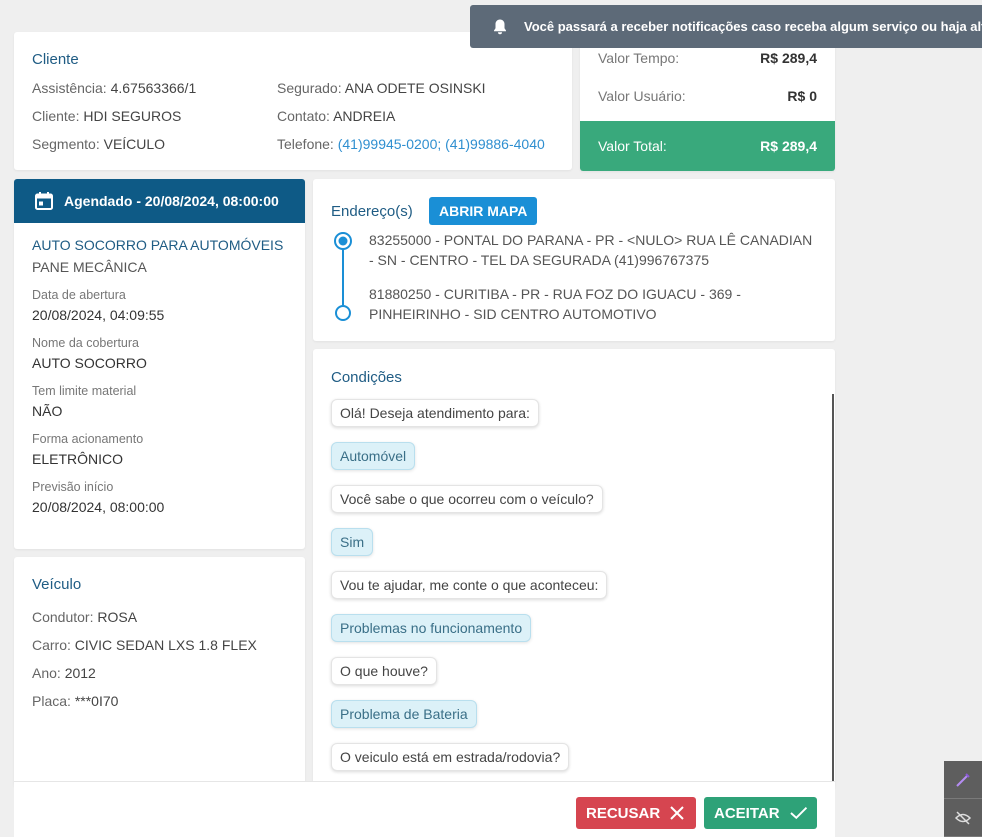 The height and width of the screenshot is (837, 982). What do you see at coordinates (431, 628) in the screenshot?
I see `chat-answer: Problemas no funcionamento` at bounding box center [431, 628].